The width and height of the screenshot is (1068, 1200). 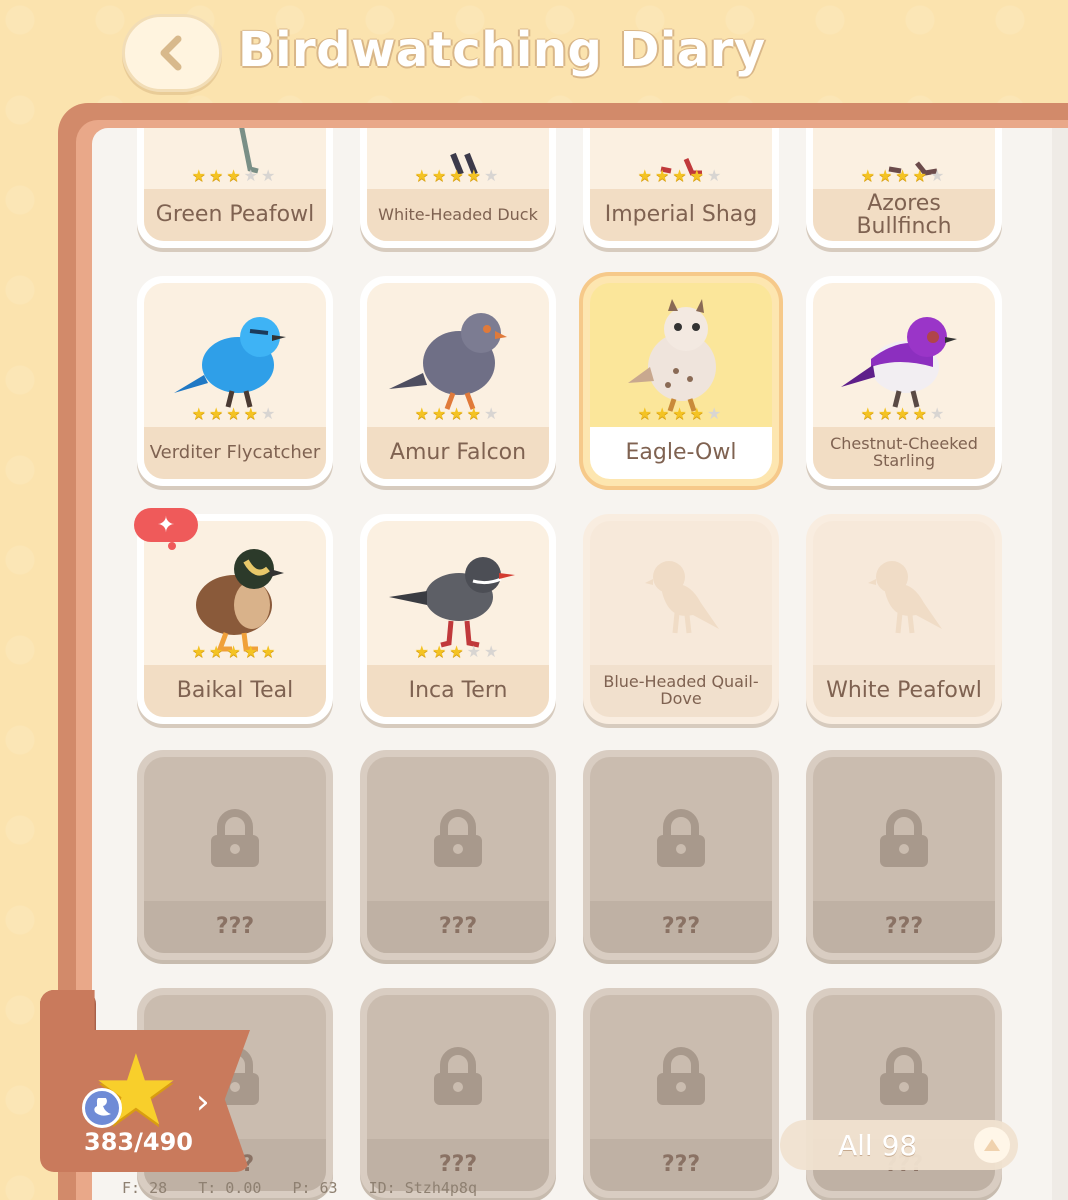 What do you see at coordinates (235, 215) in the screenshot?
I see `bird-name: Green Peafowl` at bounding box center [235, 215].